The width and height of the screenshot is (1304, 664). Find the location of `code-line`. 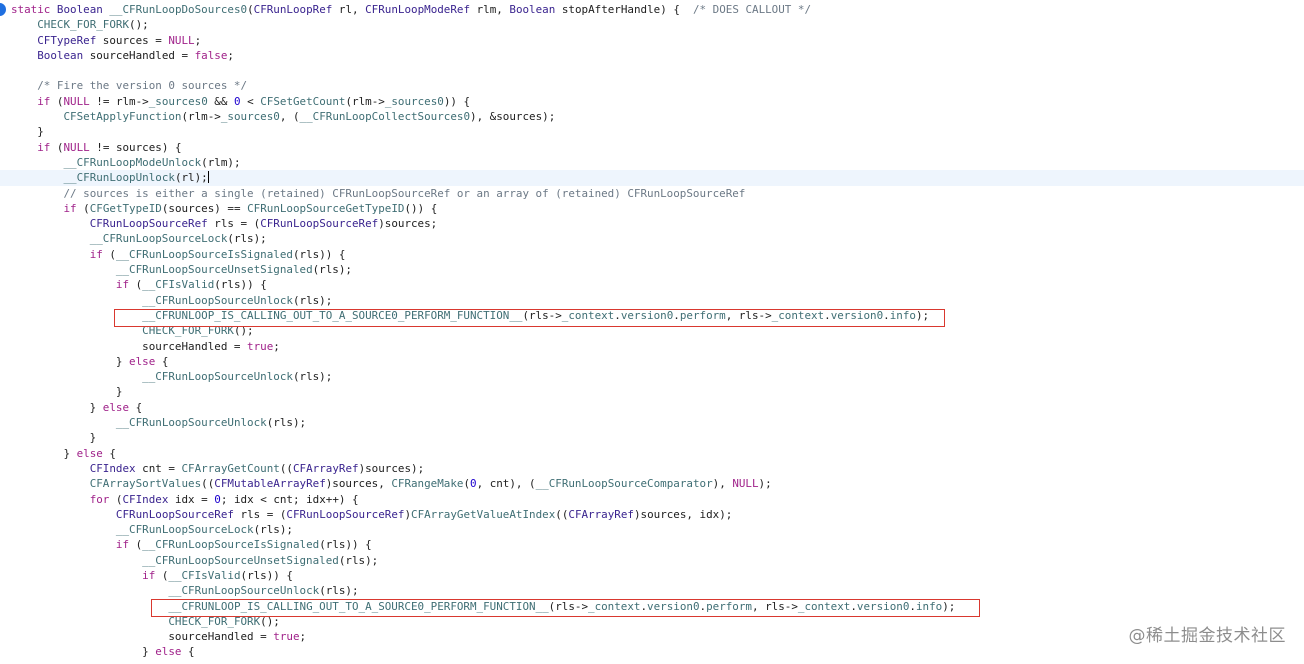

code-line is located at coordinates (657, 70).